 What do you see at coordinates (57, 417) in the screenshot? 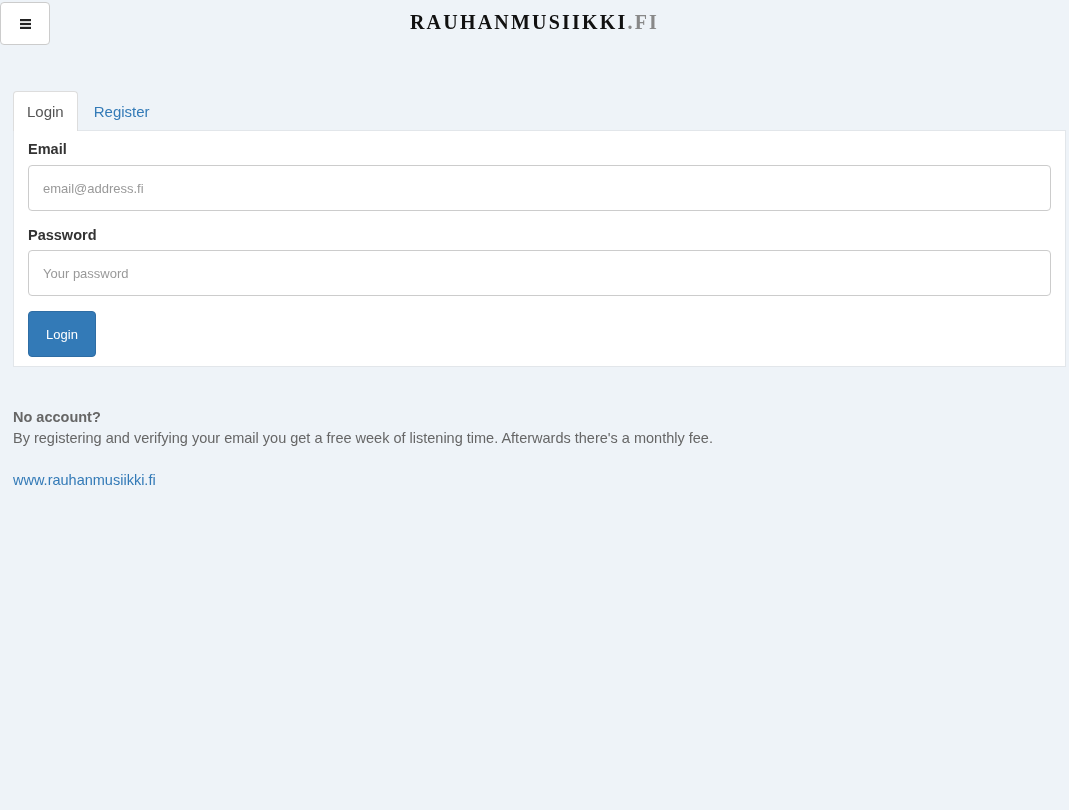
I see `info-heading: No account?` at bounding box center [57, 417].